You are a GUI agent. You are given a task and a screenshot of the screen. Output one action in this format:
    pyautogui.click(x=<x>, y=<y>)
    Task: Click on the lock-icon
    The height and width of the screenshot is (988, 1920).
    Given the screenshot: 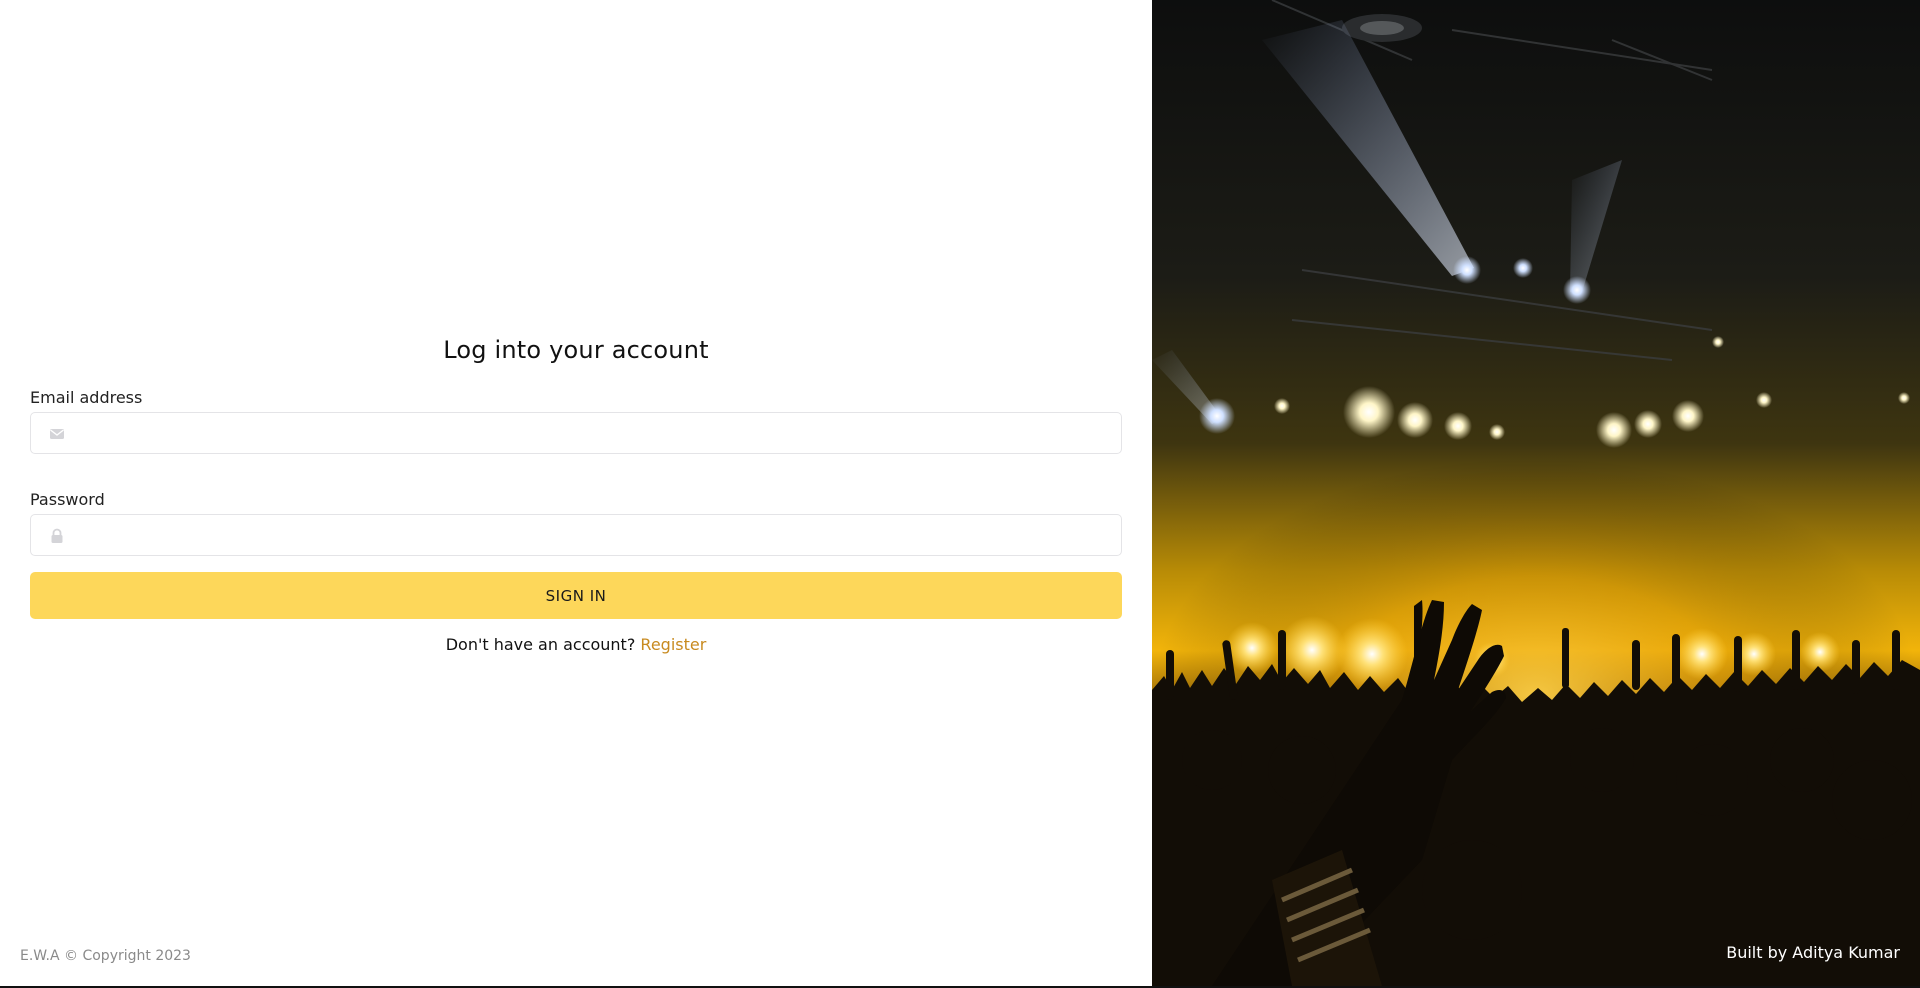 What is the action you would take?
    pyautogui.click(x=57, y=536)
    